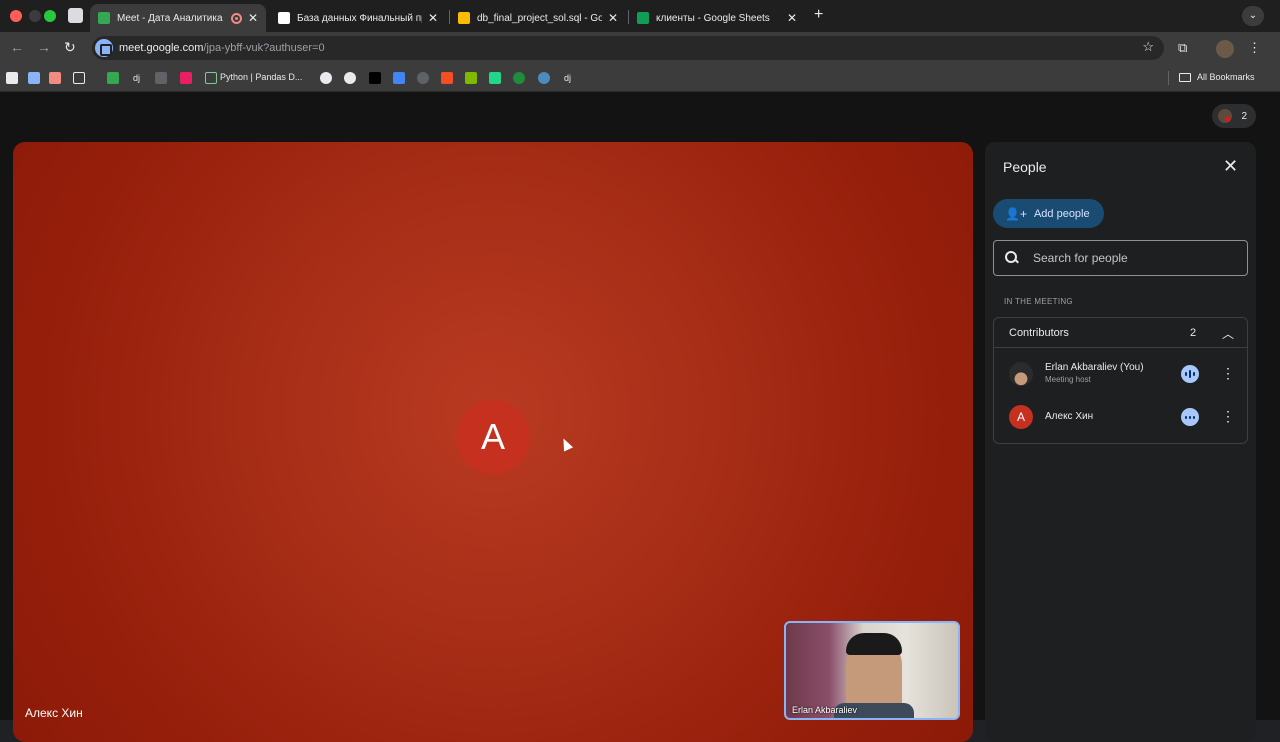 This screenshot has height=742, width=1280. I want to click on people-search-box, so click(1120, 258).